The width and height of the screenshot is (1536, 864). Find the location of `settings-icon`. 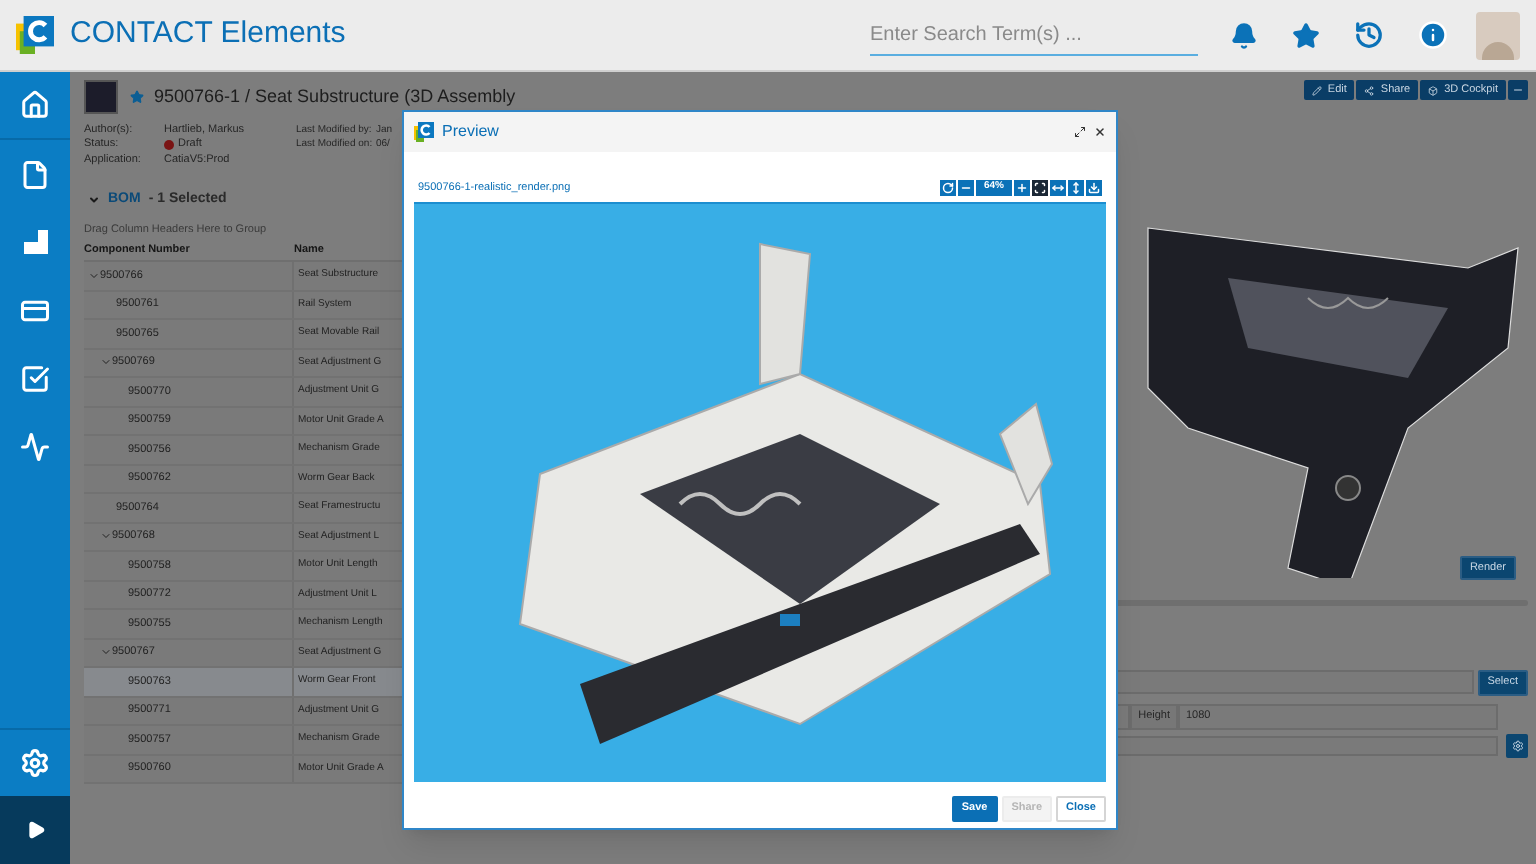

settings-icon is located at coordinates (35, 763).